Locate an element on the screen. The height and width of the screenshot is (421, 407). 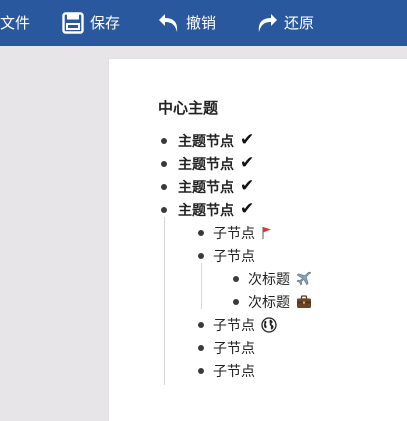
children-guide-line is located at coordinates (164, 301).